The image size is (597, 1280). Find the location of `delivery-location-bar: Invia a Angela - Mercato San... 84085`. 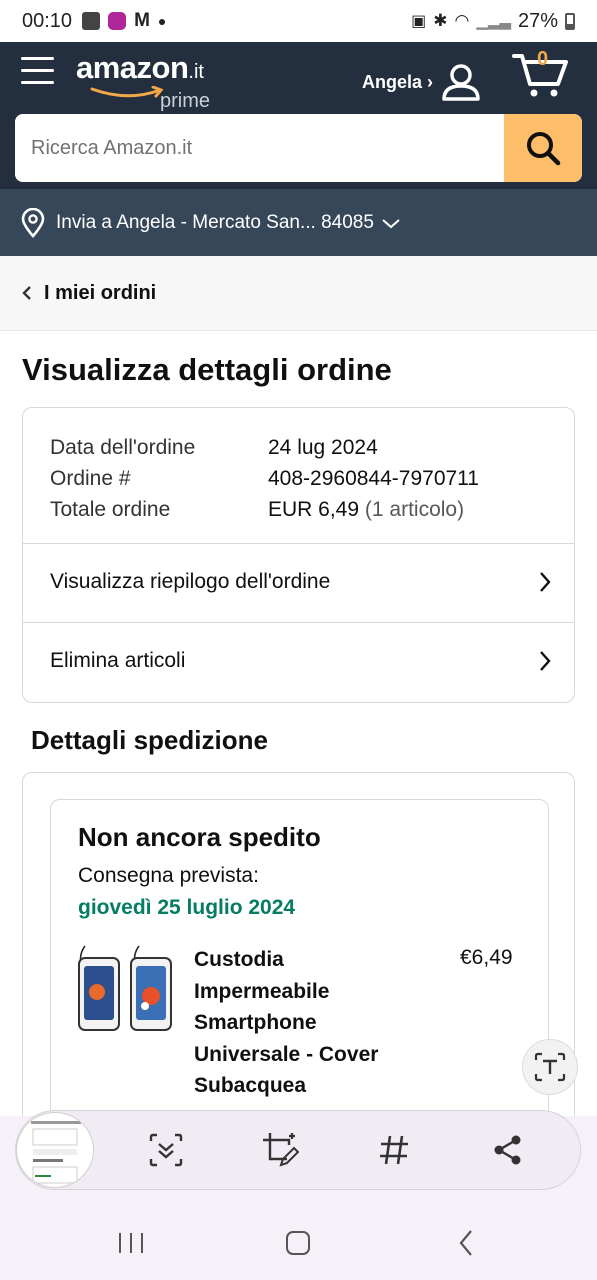

delivery-location-bar: Invia a Angela - Mercato San... 84085 is located at coordinates (298, 222).